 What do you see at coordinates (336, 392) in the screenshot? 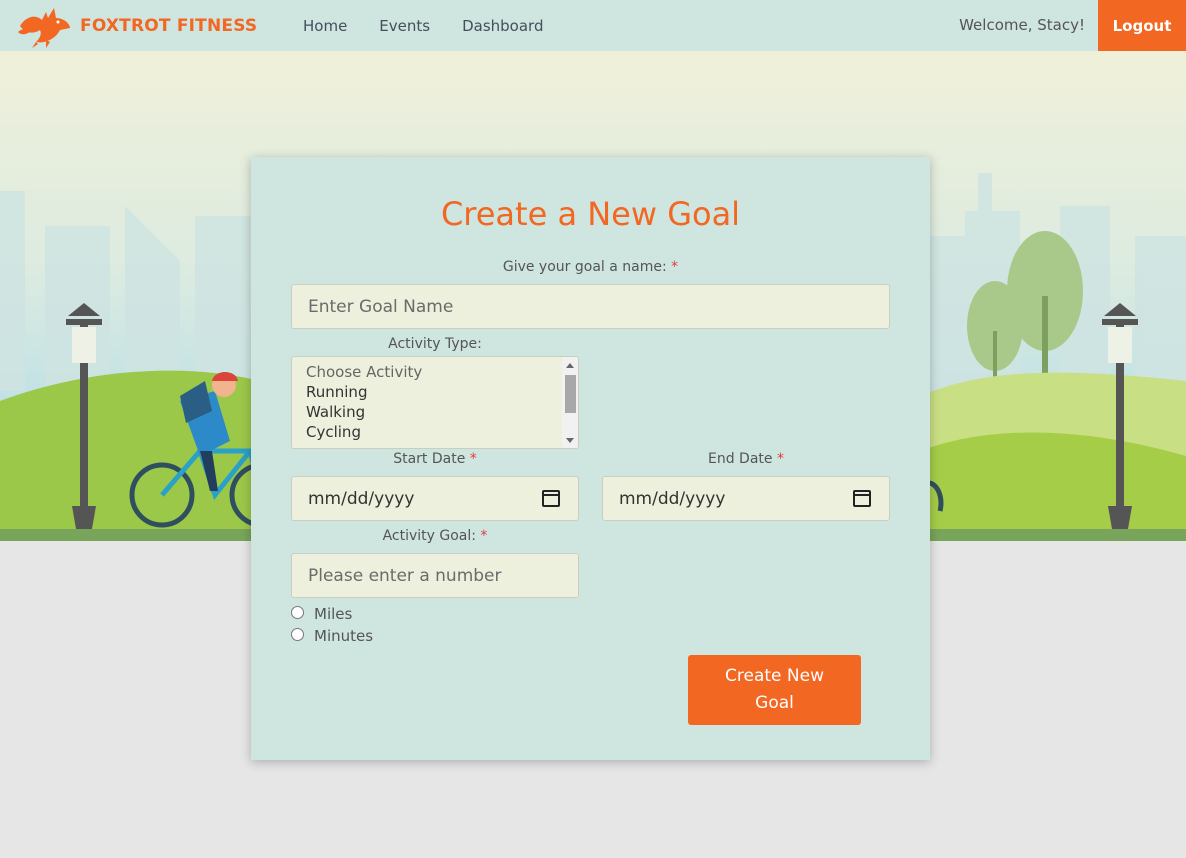
I see `activity-option: Running` at bounding box center [336, 392].